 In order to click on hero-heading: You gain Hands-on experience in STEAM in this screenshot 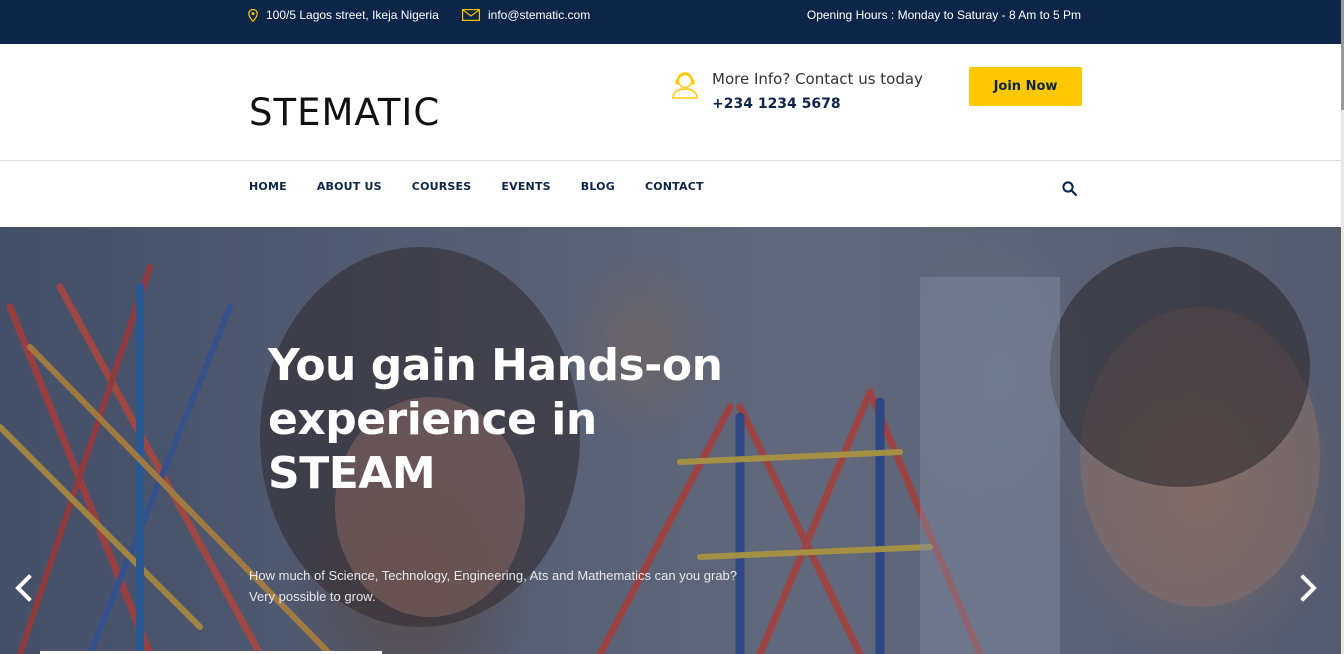, I will do `click(518, 420)`.